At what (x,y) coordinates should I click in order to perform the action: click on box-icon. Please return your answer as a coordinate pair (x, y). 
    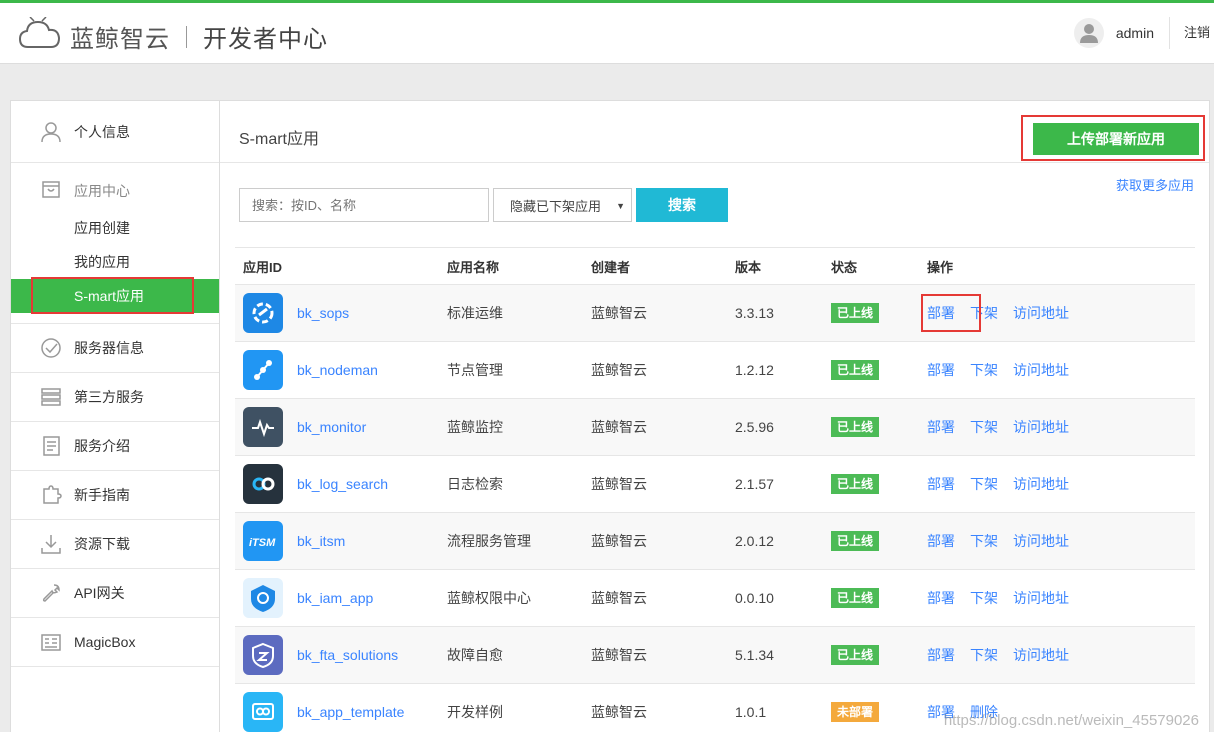
    Looking at the image, I should click on (51, 642).